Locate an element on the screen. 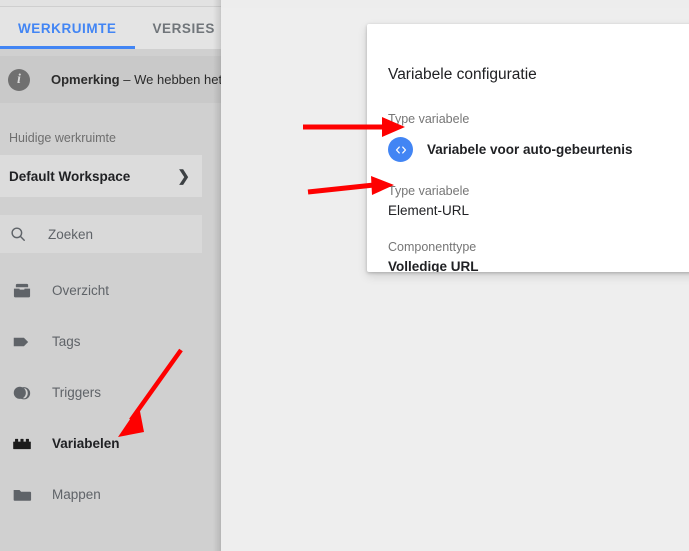 The image size is (689, 551). tag-icon is located at coordinates (22, 342).